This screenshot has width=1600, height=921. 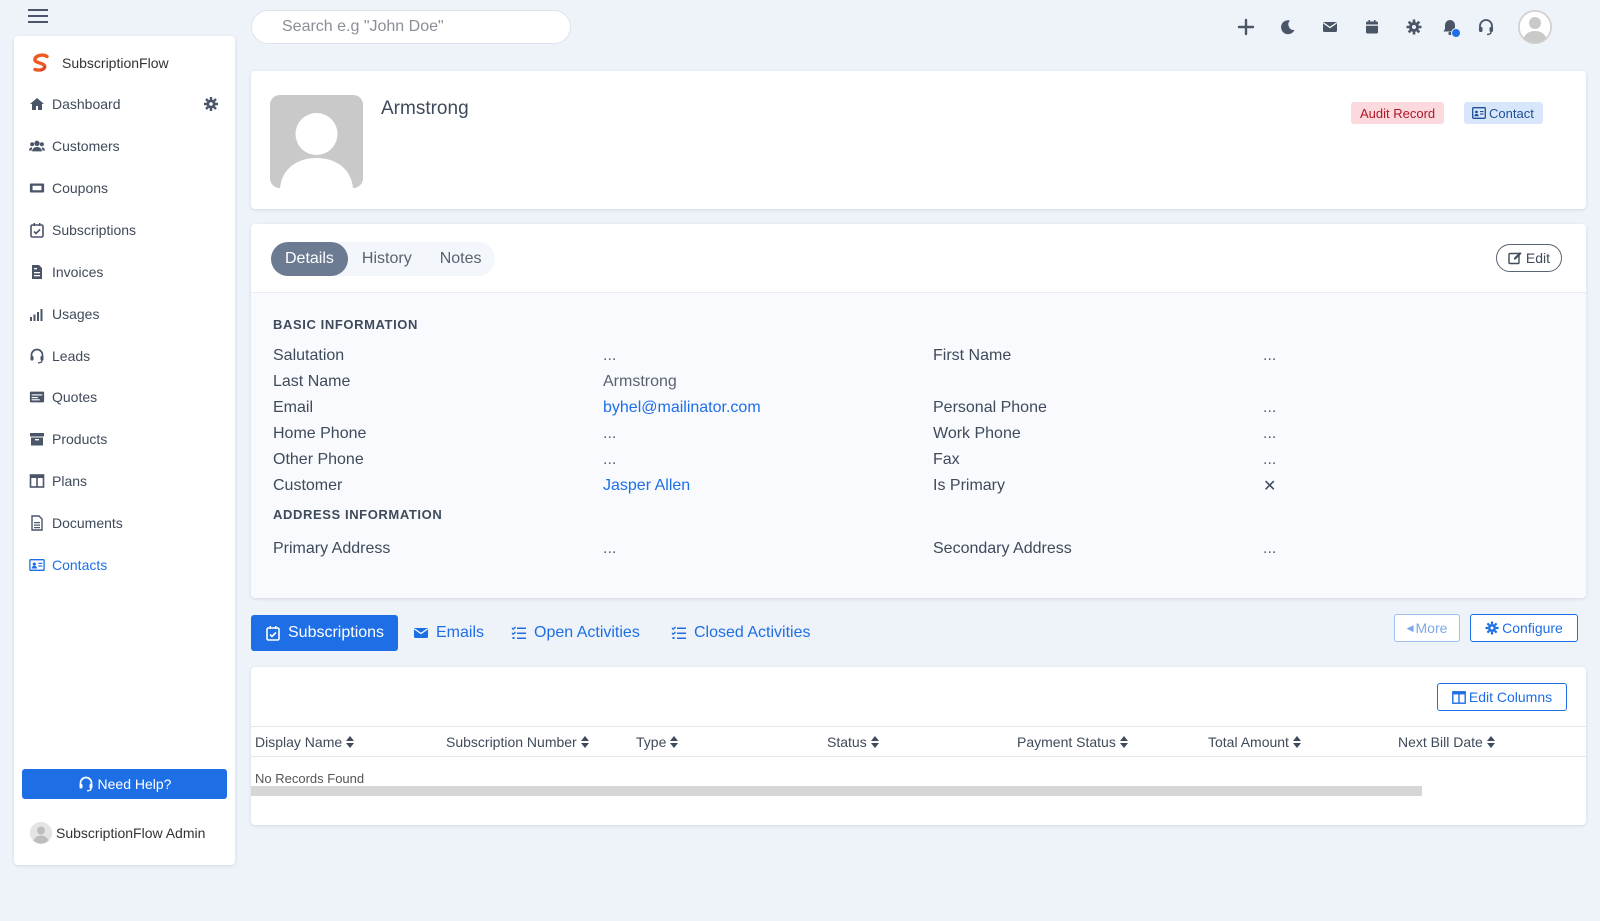 I want to click on sidebar-item-customers: Customers, so click(x=124, y=146).